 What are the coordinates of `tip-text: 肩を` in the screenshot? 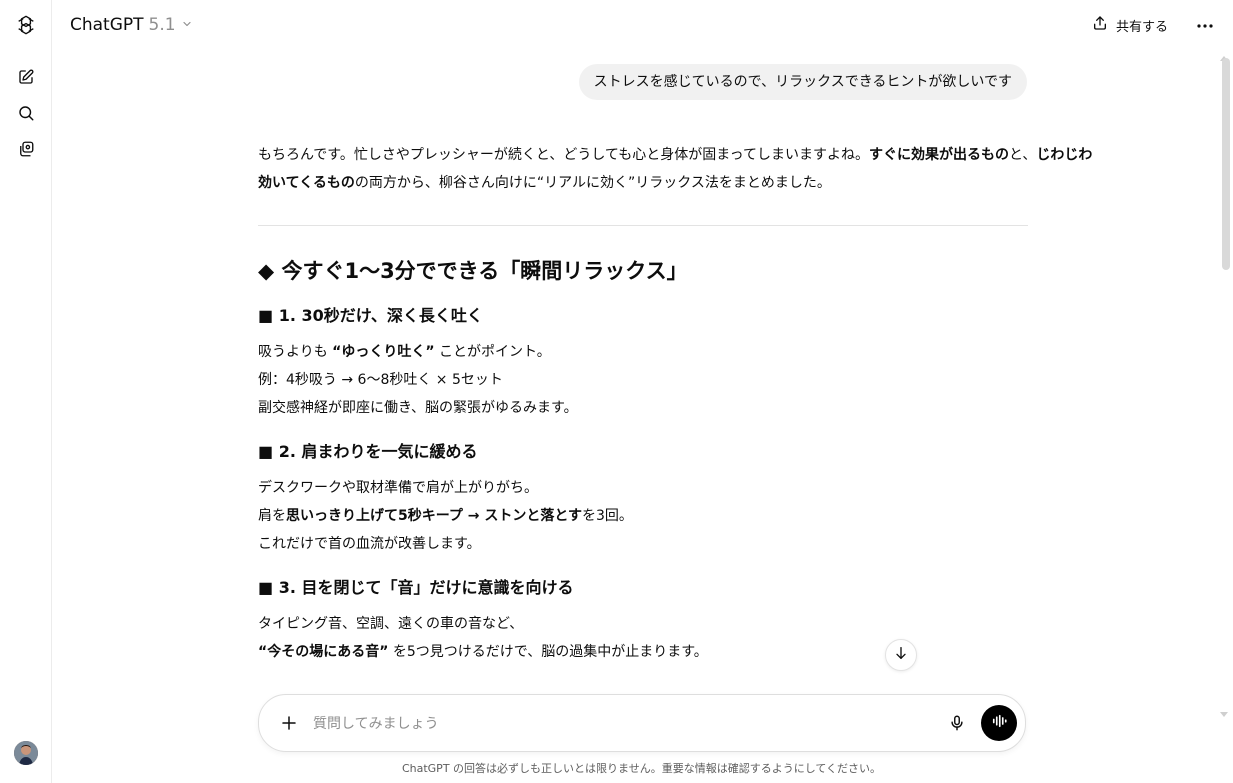 It's located at (272, 516).